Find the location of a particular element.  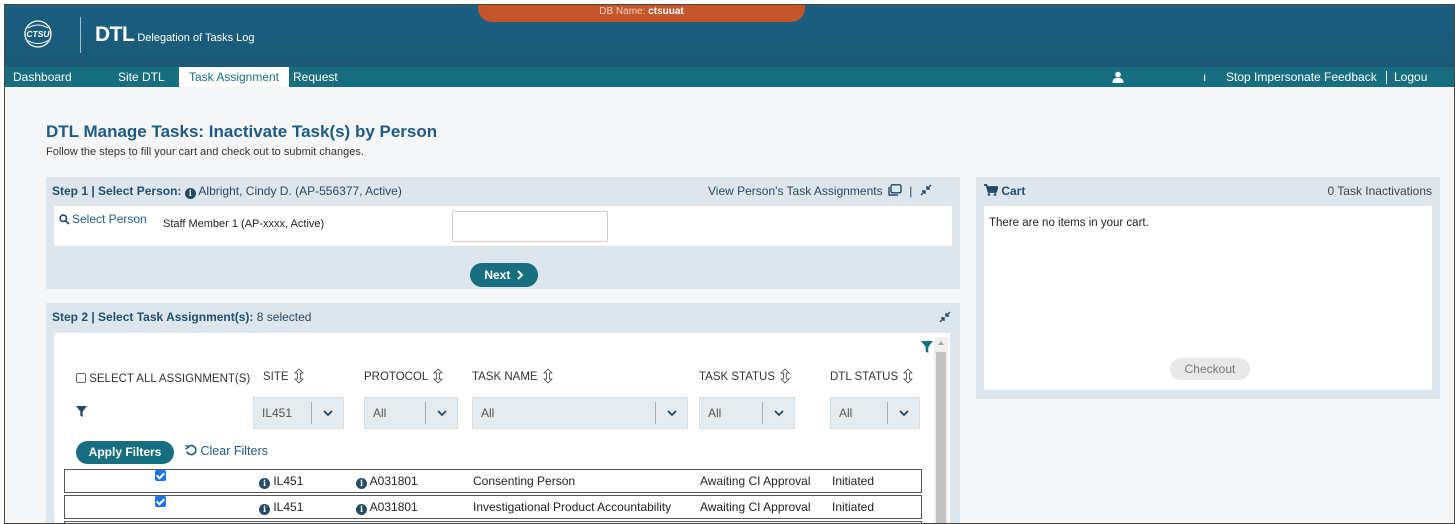

step1-person: Albright, Cindy D. (AP-556377, Active) is located at coordinates (300, 191).